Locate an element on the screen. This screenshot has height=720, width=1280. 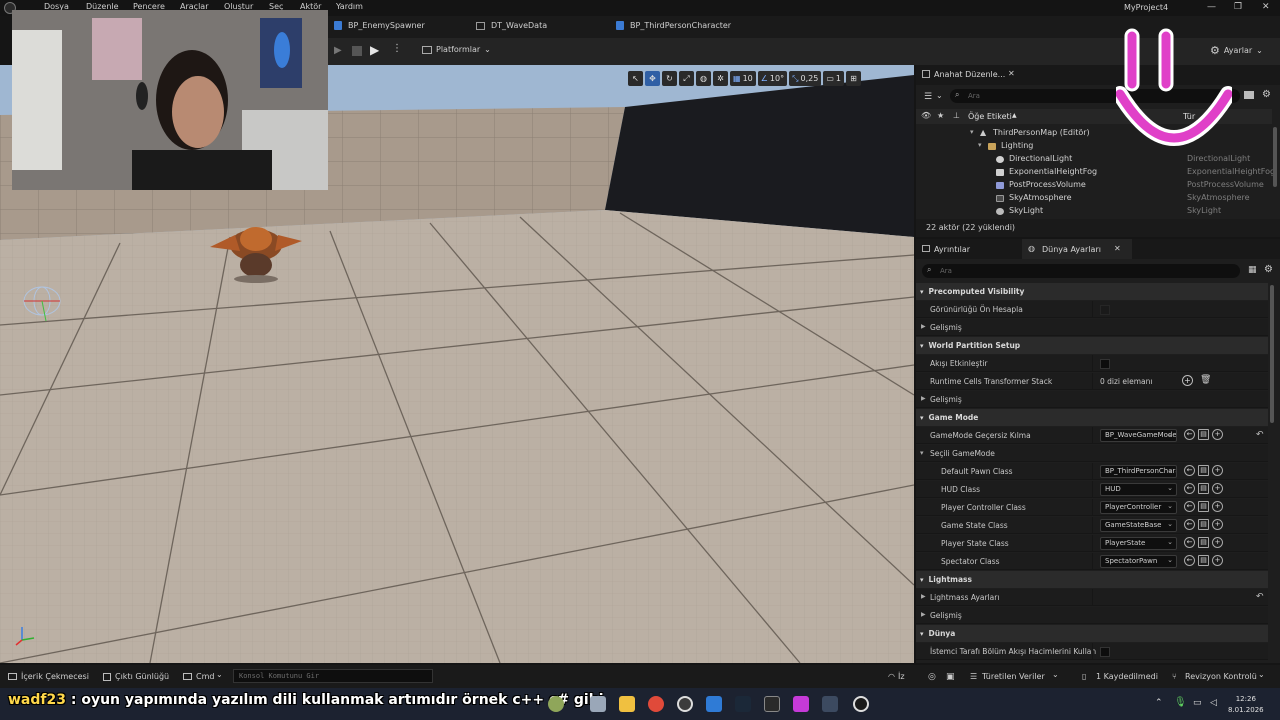
cmd-dropdown: Cmd is located at coordinates (205, 676).